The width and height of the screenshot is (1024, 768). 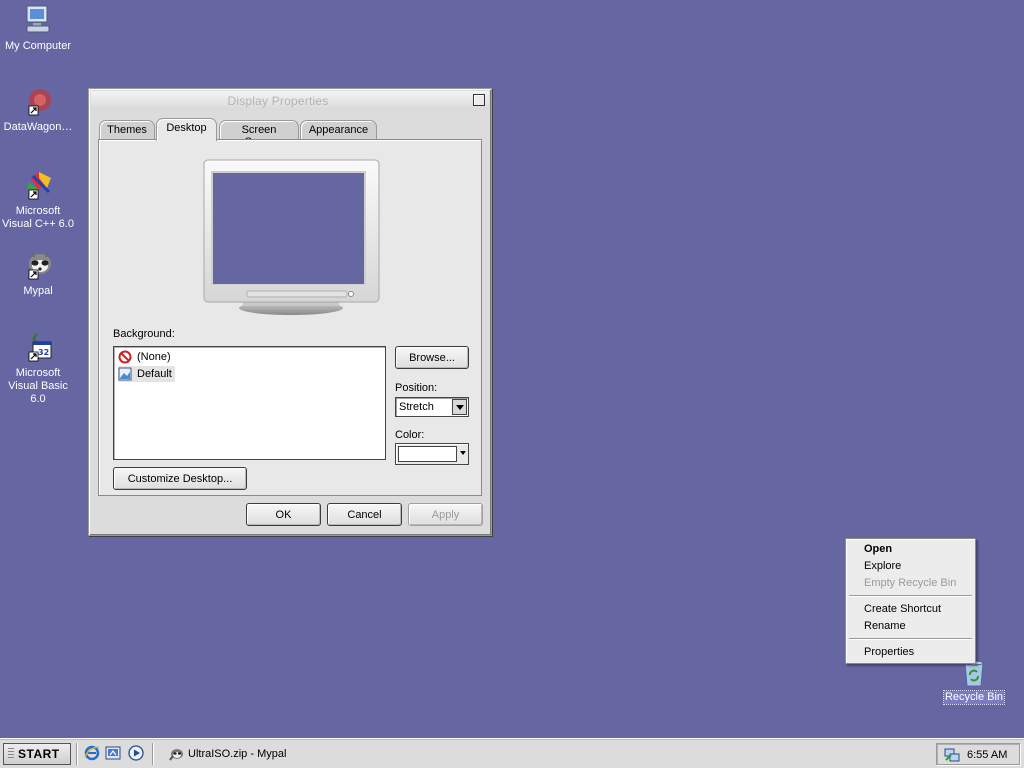 I want to click on taskbar-task-mypal: UltraISO.zip - Mypal, so click(x=540, y=754).